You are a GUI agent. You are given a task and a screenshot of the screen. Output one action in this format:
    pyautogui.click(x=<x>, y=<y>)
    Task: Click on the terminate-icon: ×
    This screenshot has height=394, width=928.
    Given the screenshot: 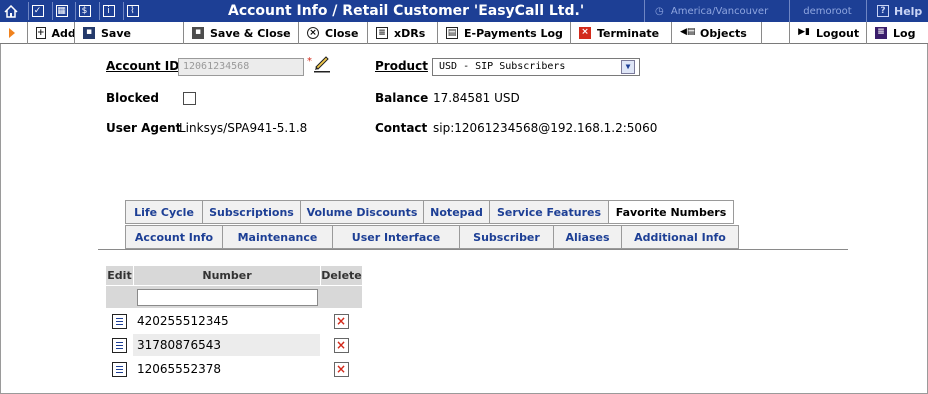 What is the action you would take?
    pyautogui.click(x=585, y=33)
    